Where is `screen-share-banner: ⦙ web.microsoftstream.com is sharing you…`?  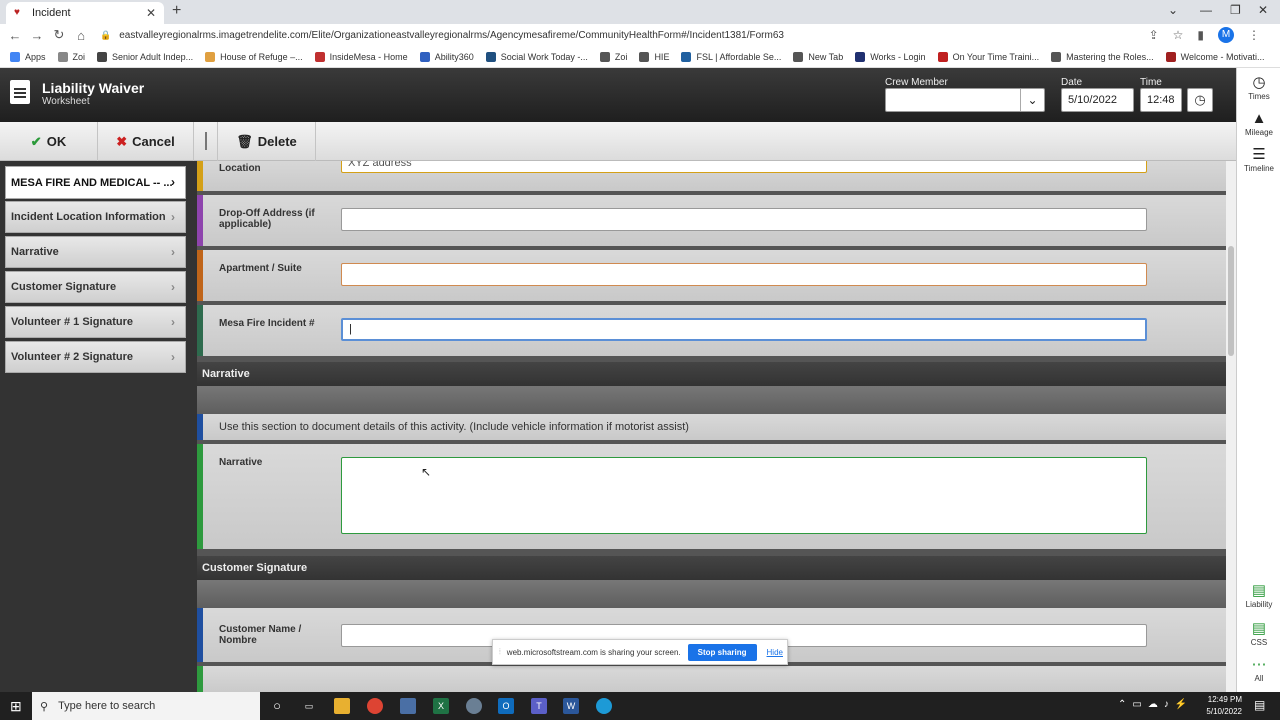
screen-share-banner: ⦙ web.microsoftstream.com is sharing you… is located at coordinates (640, 652).